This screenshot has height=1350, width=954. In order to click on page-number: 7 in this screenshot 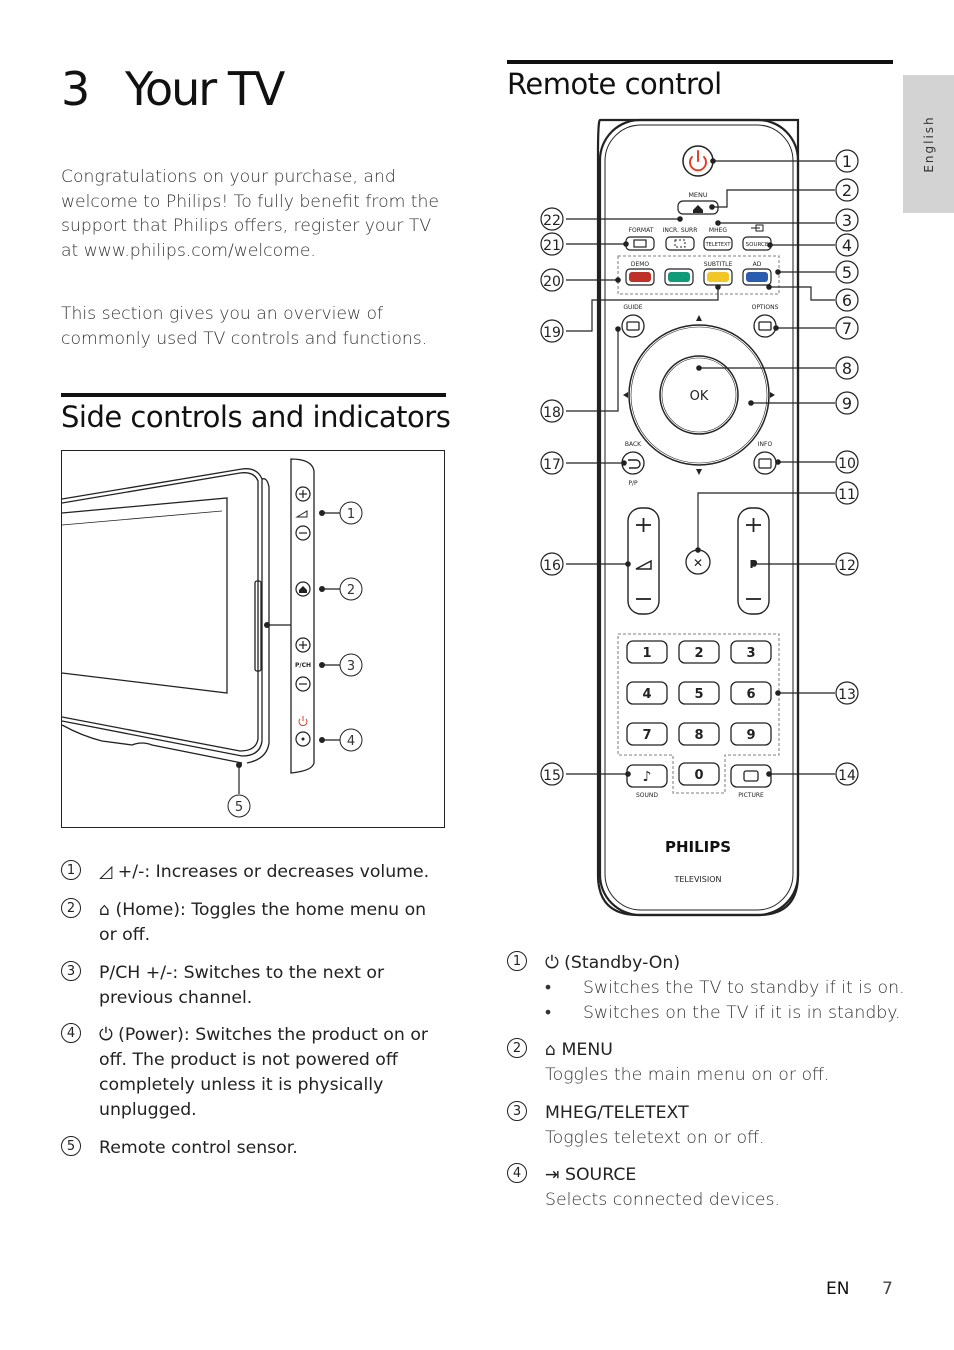, I will do `click(887, 1289)`.